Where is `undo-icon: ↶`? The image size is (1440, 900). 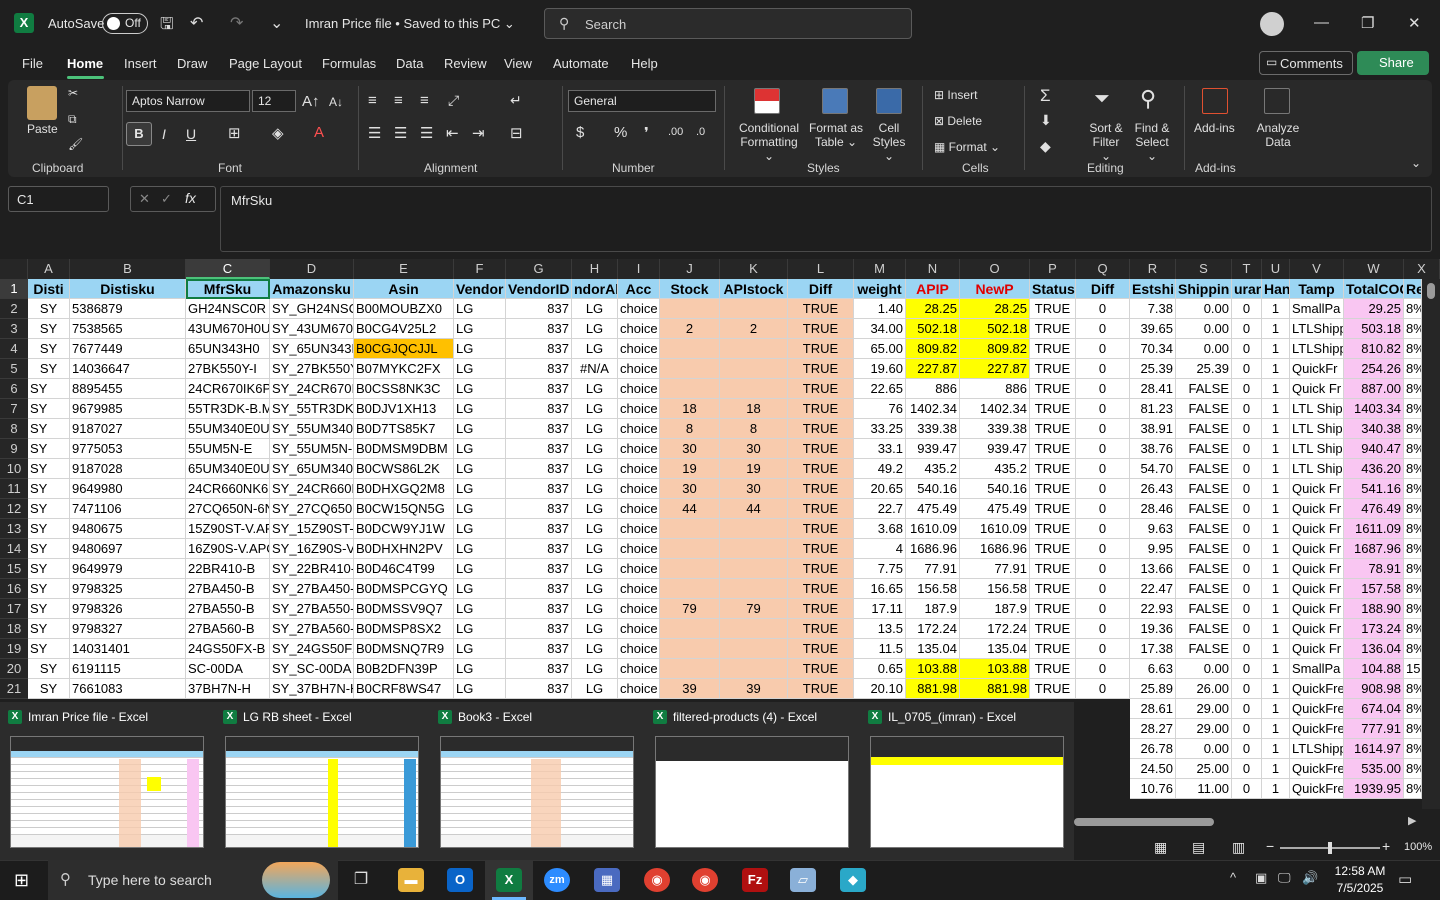 undo-icon: ↶ is located at coordinates (196, 23).